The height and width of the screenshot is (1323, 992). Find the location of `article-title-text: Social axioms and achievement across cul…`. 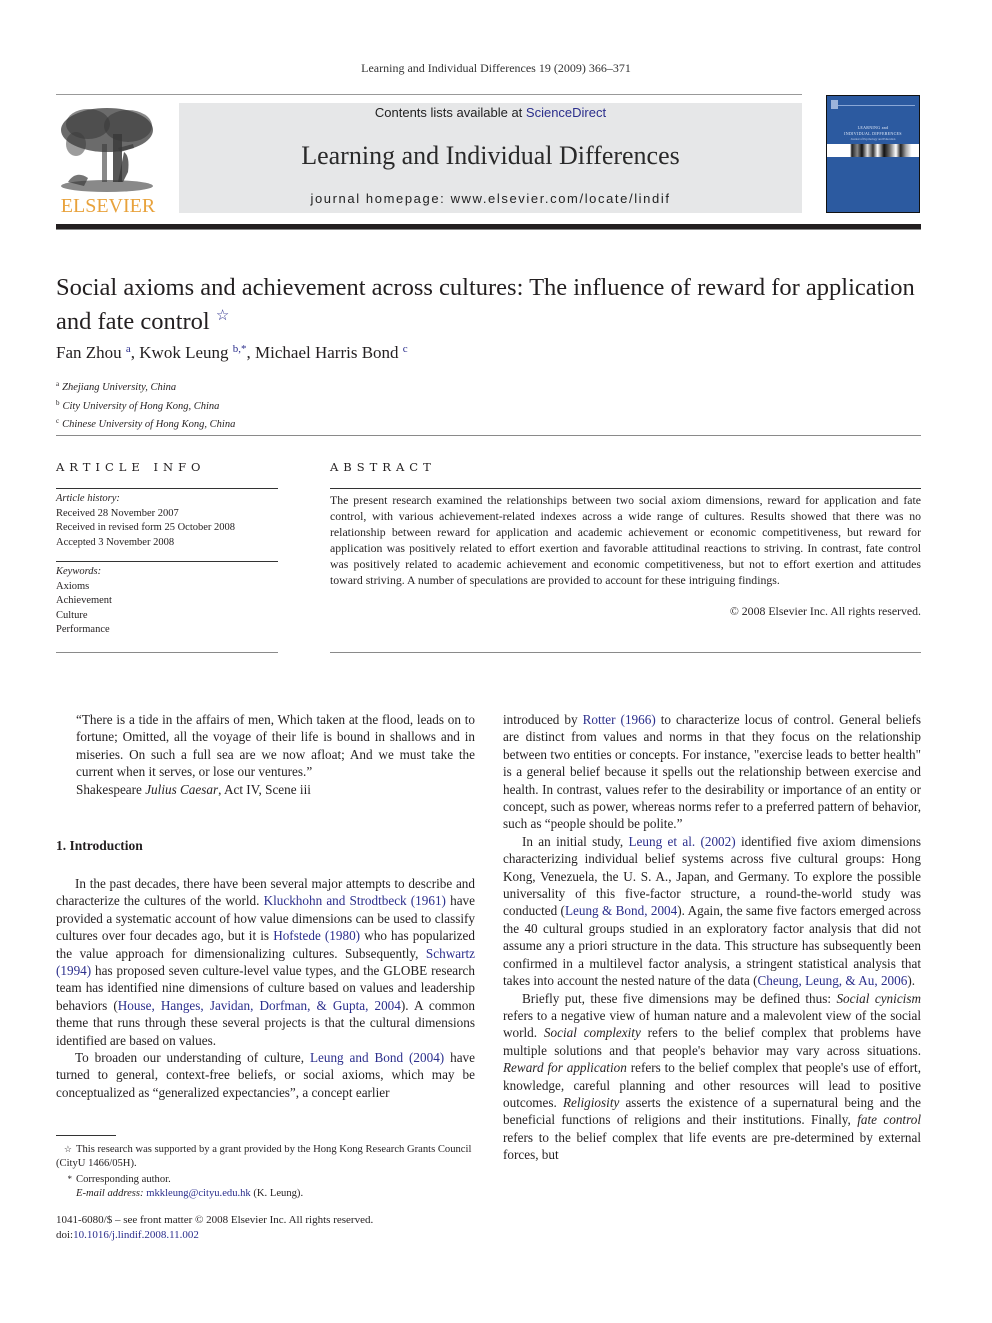

article-title-text: Social axioms and achievement across cul… is located at coordinates (485, 304).